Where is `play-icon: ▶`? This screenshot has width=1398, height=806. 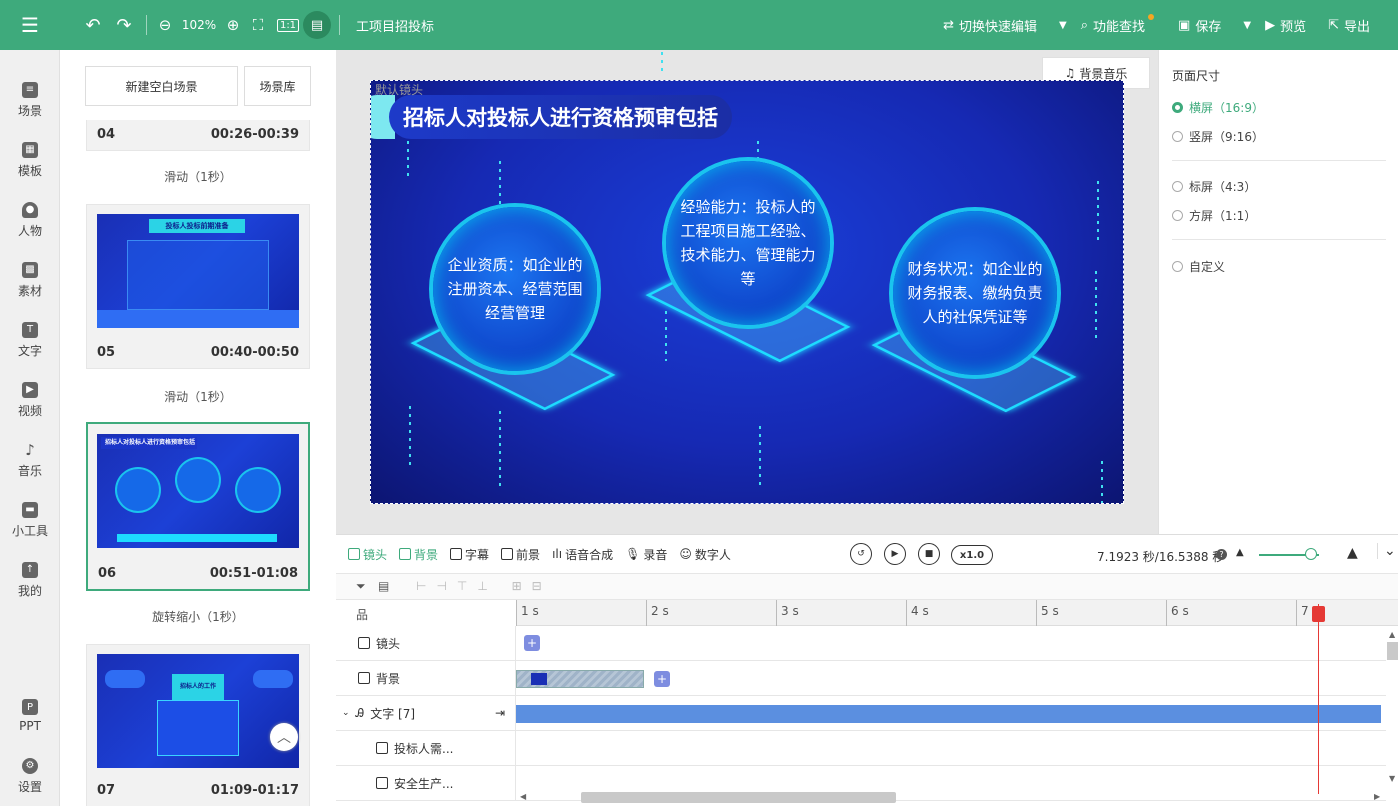
play-icon: ▶ is located at coordinates (895, 554).